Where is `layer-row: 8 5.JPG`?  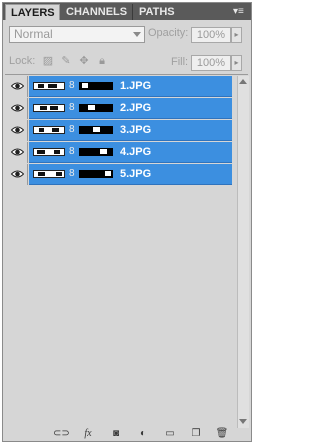 layer-row: 8 5.JPG is located at coordinates (119, 174).